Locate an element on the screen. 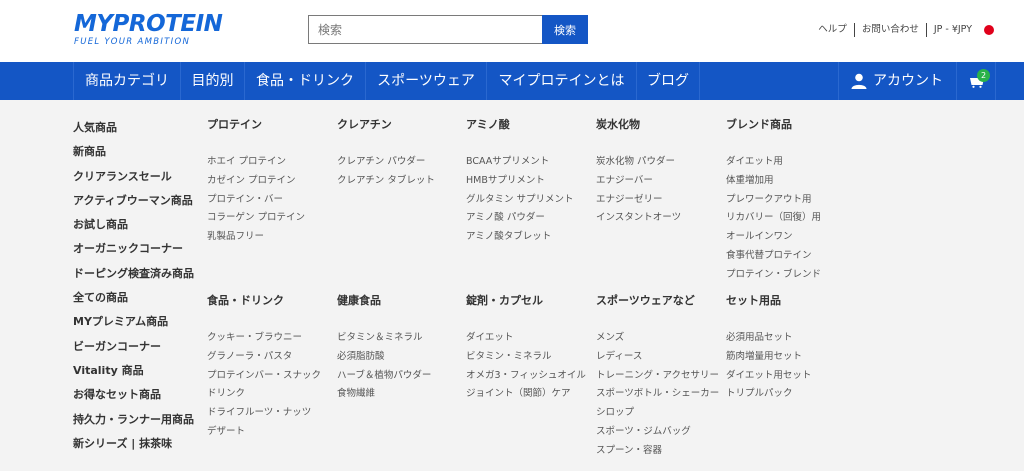 This screenshot has height=471, width=1024. category-heading: 食品・ドリンク is located at coordinates (264, 301).